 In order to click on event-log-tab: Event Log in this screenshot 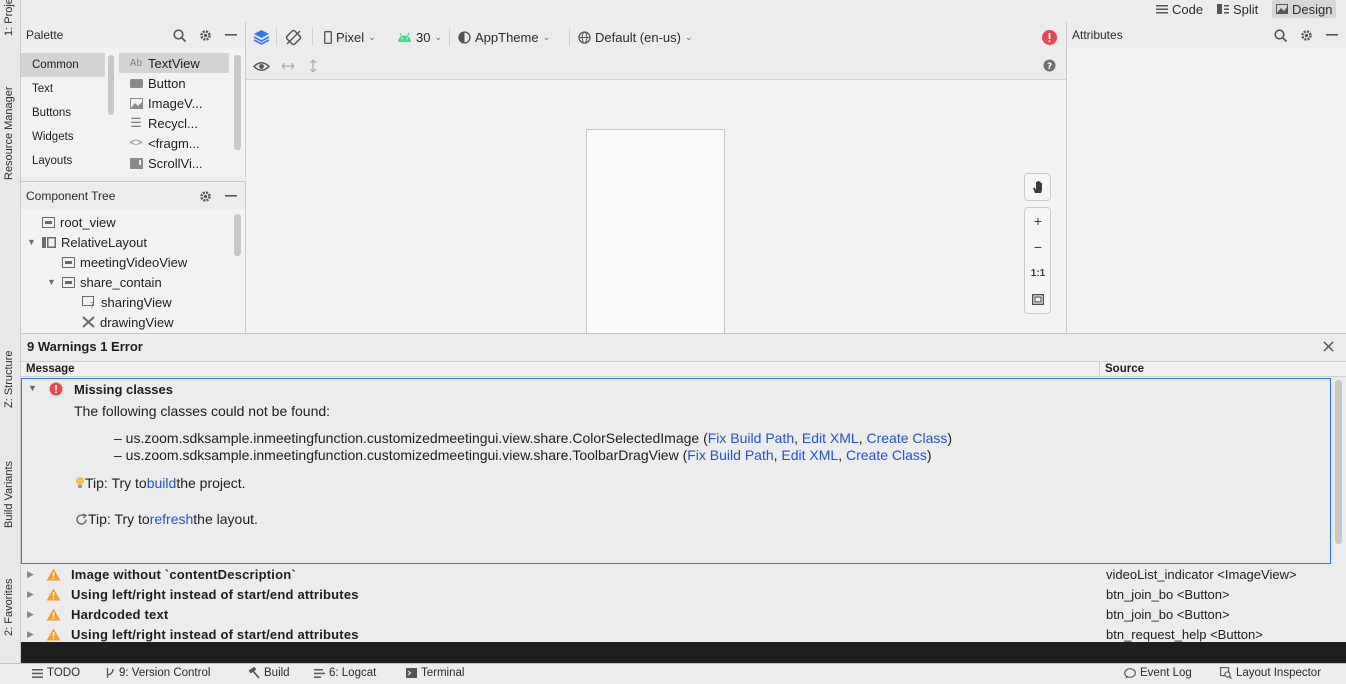, I will do `click(1158, 673)`.